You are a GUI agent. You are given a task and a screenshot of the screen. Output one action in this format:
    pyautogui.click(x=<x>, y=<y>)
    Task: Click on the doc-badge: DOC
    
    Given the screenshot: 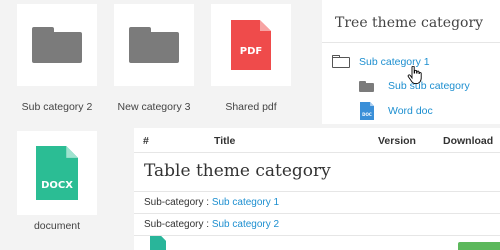 What is the action you would take?
    pyautogui.click(x=367, y=114)
    